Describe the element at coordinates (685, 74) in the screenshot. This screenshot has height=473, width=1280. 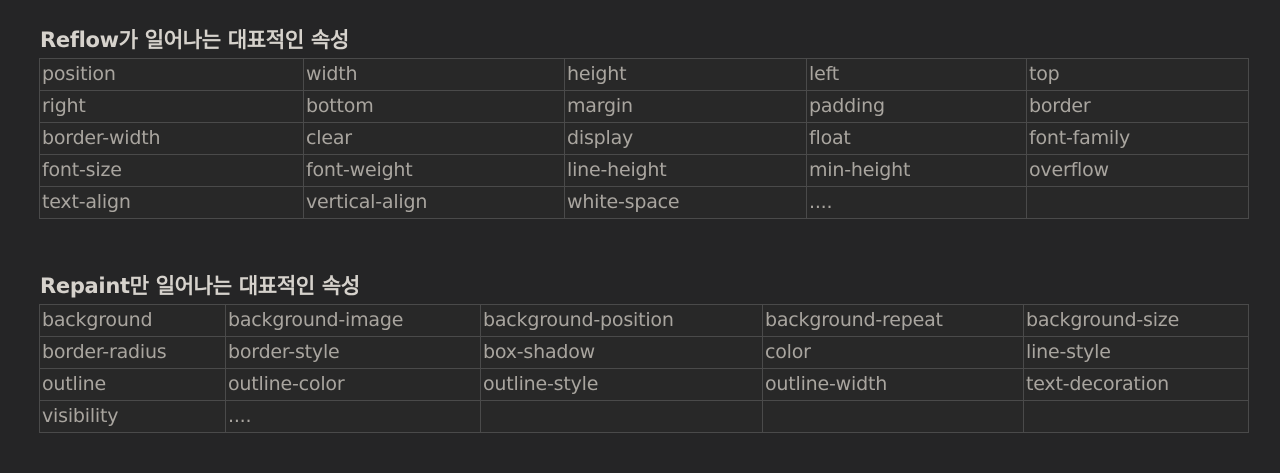
I see `property-cell: height` at that location.